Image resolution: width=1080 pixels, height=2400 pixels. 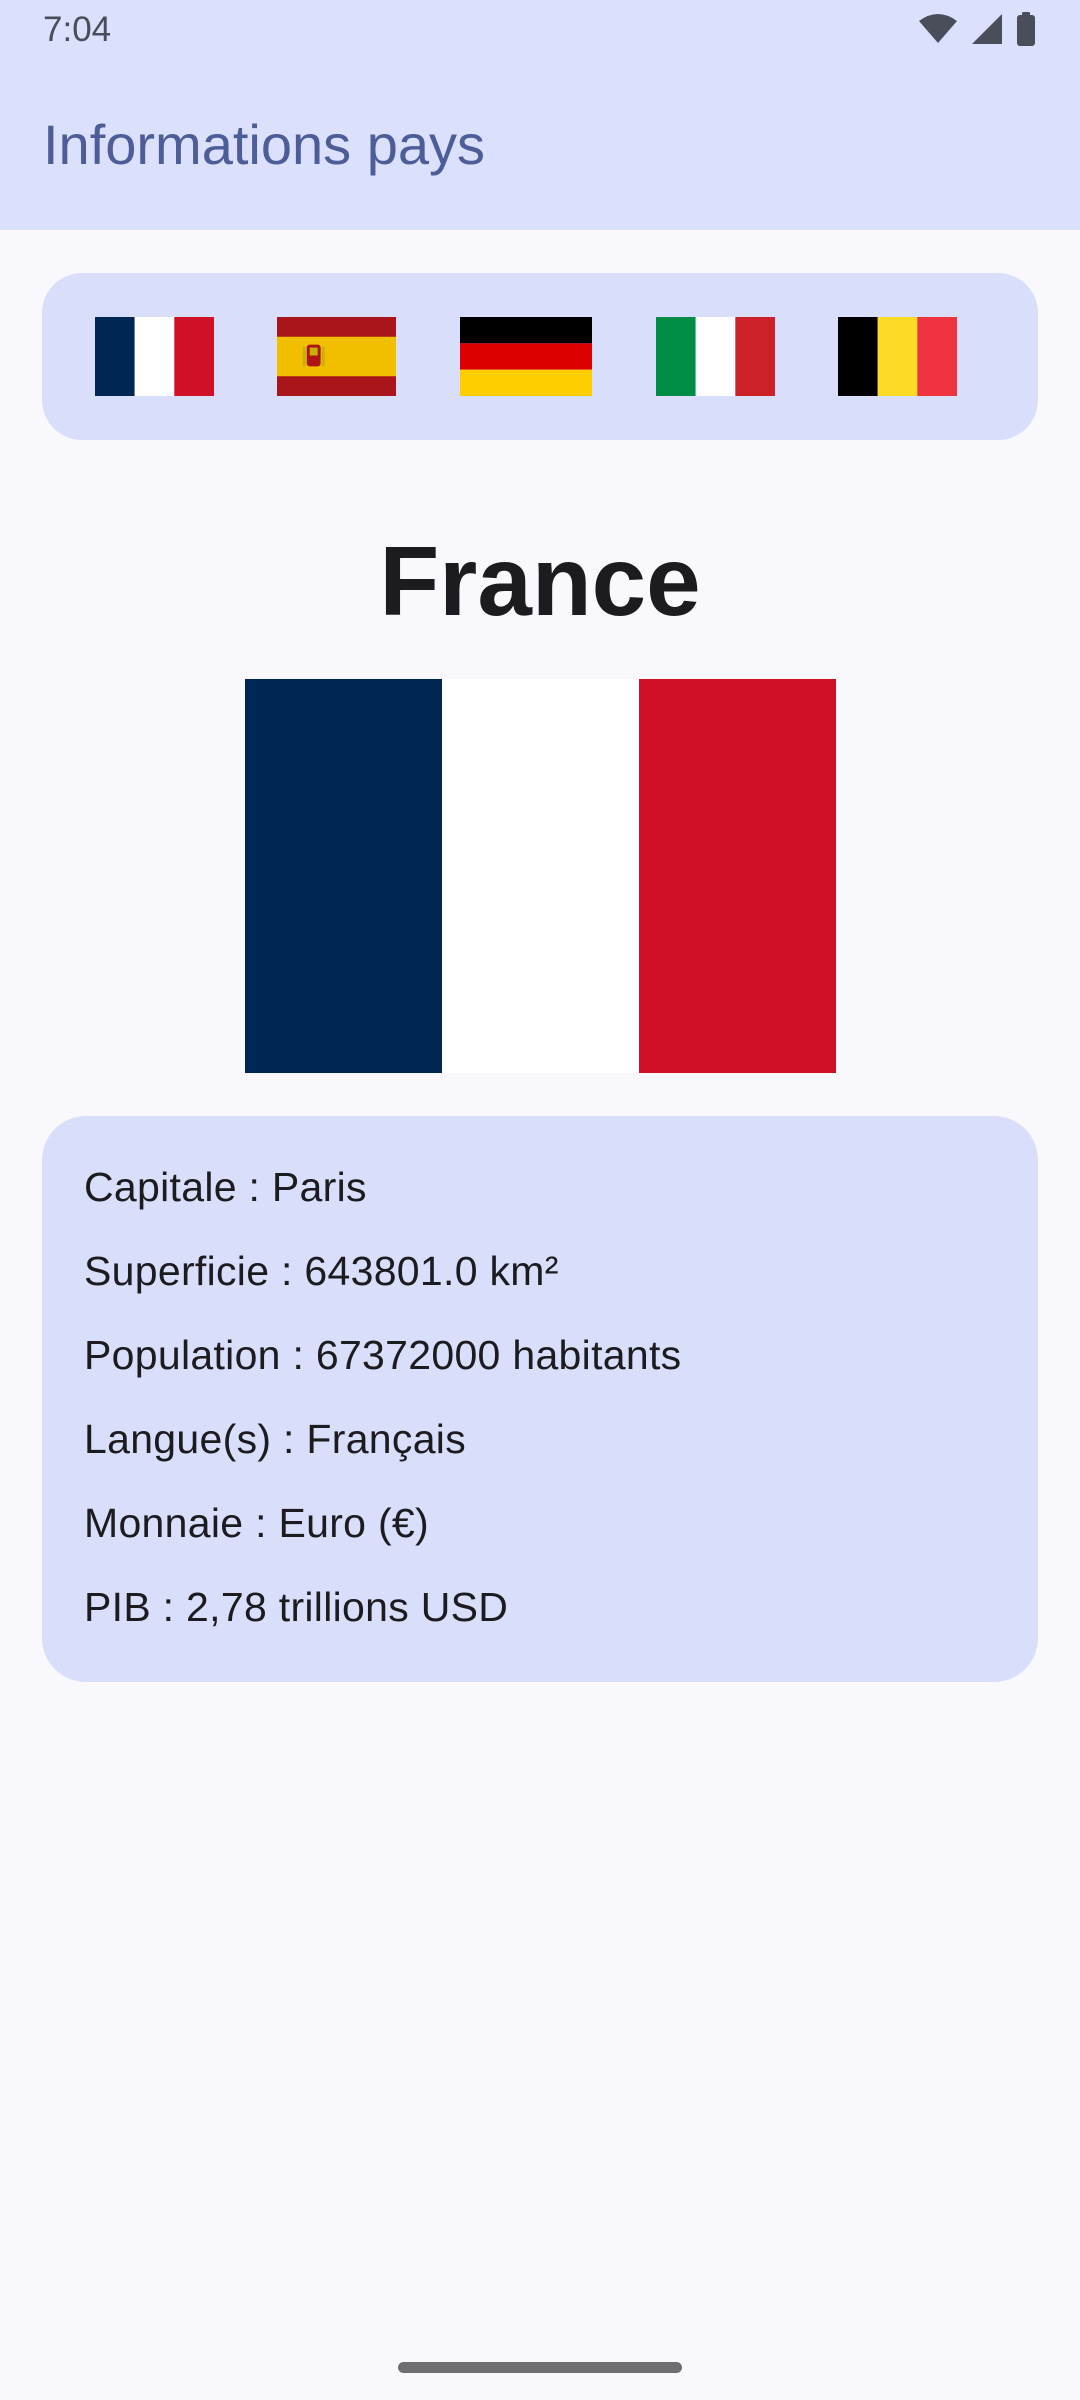 What do you see at coordinates (1026, 29) in the screenshot?
I see `battery-icon` at bounding box center [1026, 29].